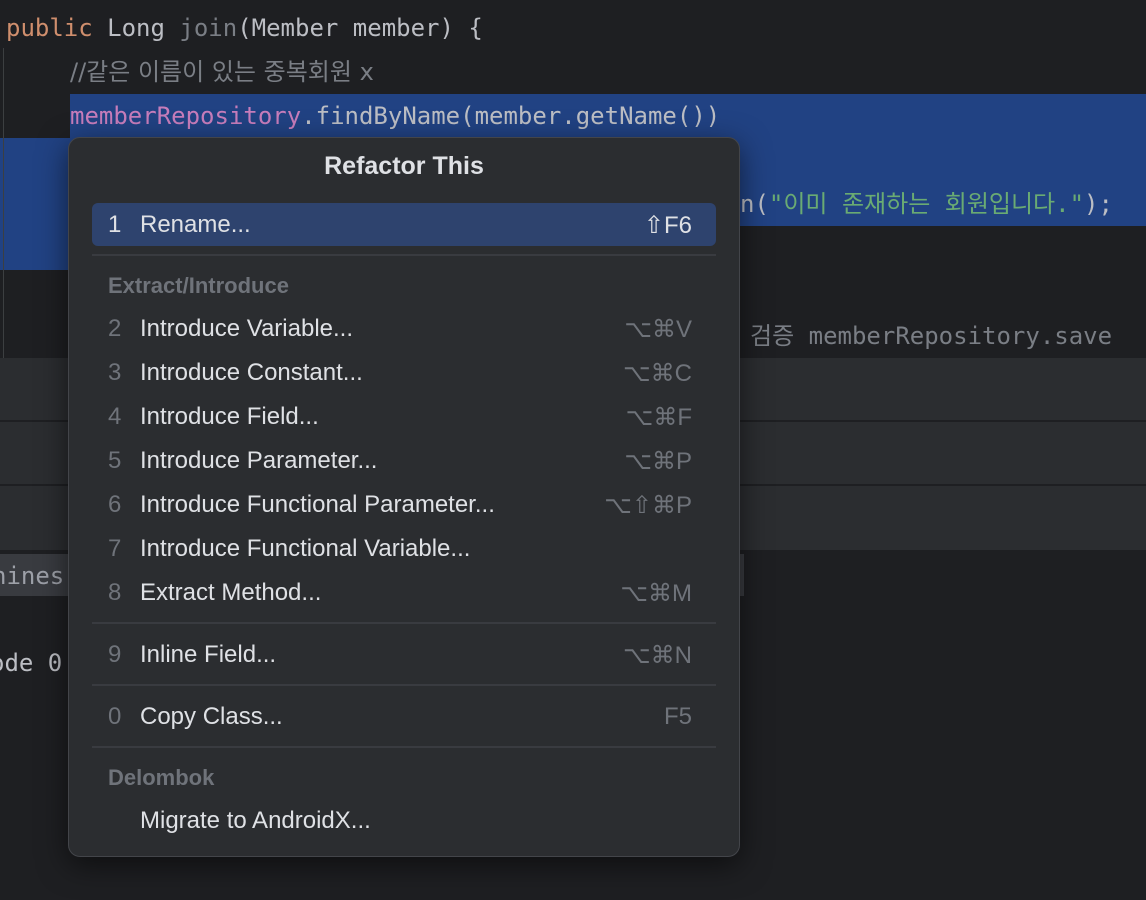  I want to click on indent-guide, so click(3, 203).